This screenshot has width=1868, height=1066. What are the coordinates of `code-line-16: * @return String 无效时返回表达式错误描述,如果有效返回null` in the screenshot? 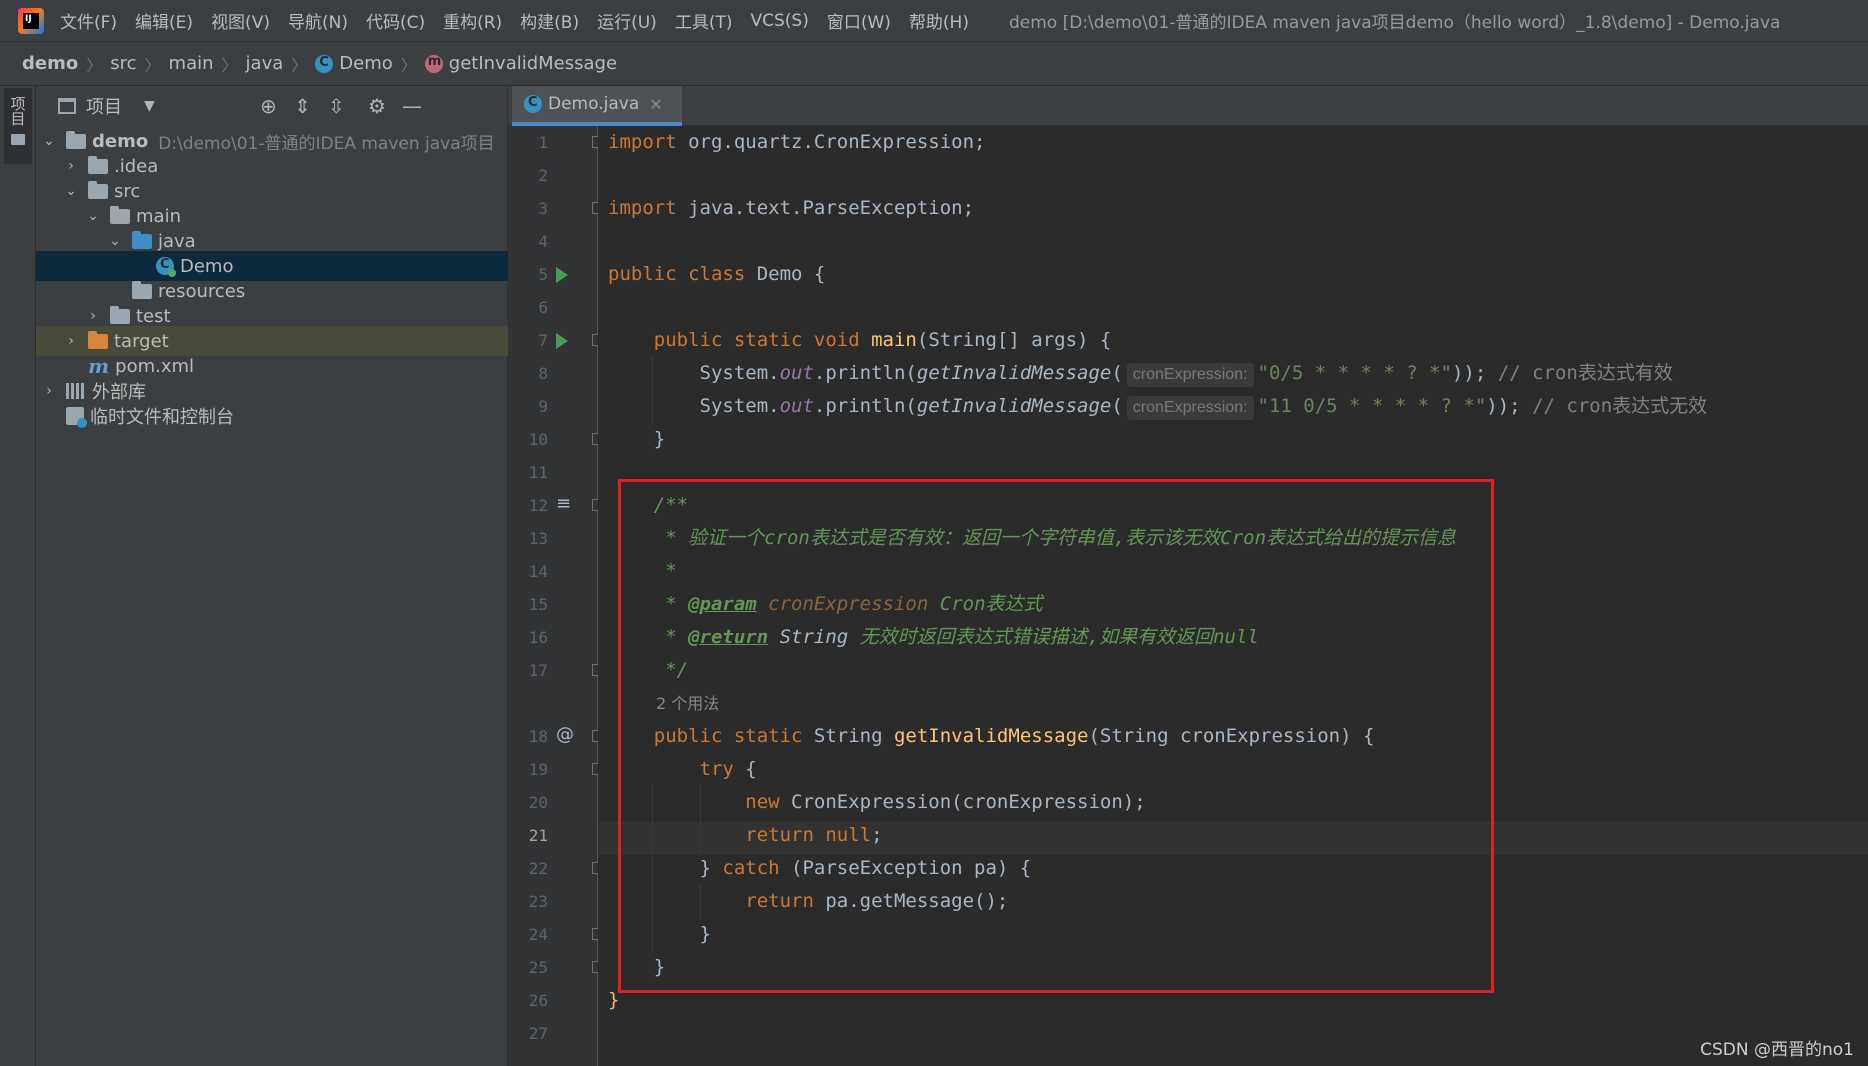 It's located at (933, 637).